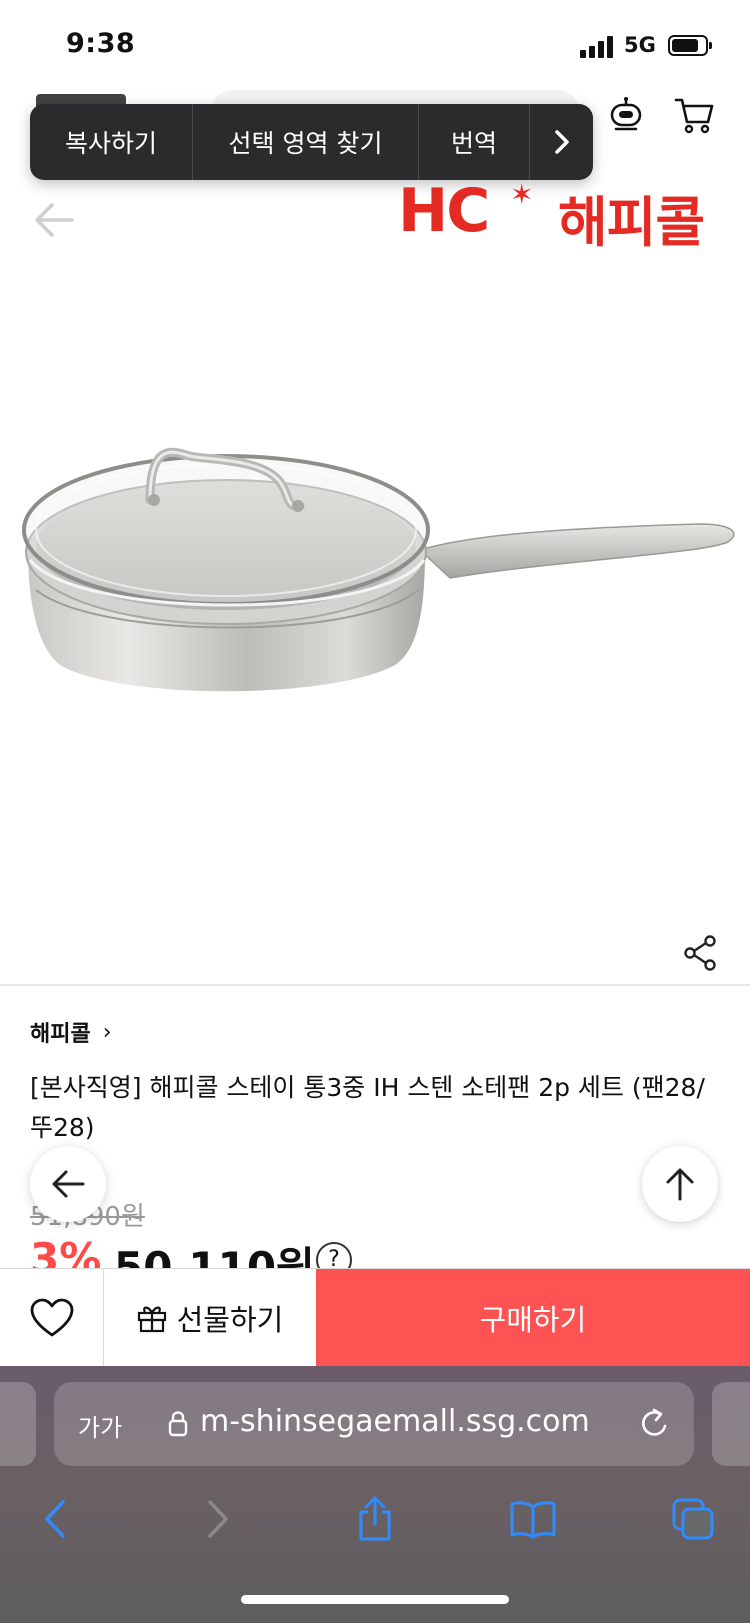 The height and width of the screenshot is (1623, 750). Describe the element at coordinates (631, 222) in the screenshot. I see `brand-logo-name: 해피콜` at that location.